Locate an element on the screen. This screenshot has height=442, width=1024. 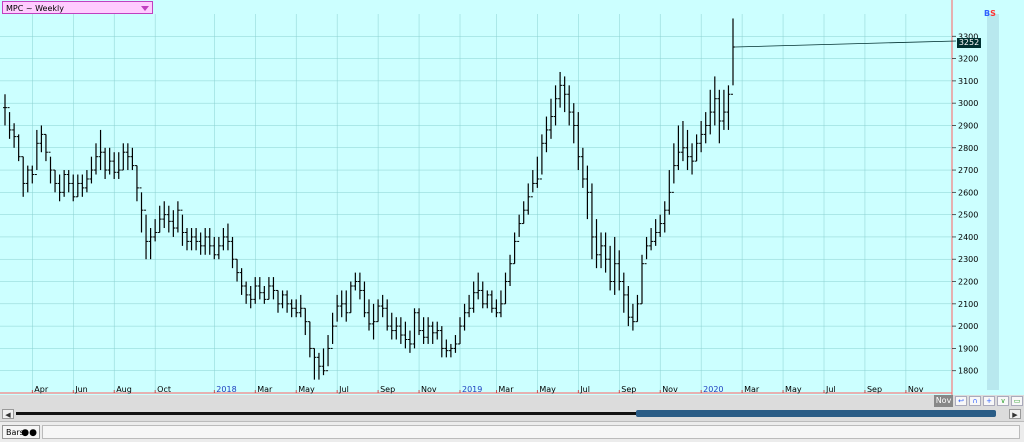
buy-sell-badge: BS is located at coordinates (992, 14).